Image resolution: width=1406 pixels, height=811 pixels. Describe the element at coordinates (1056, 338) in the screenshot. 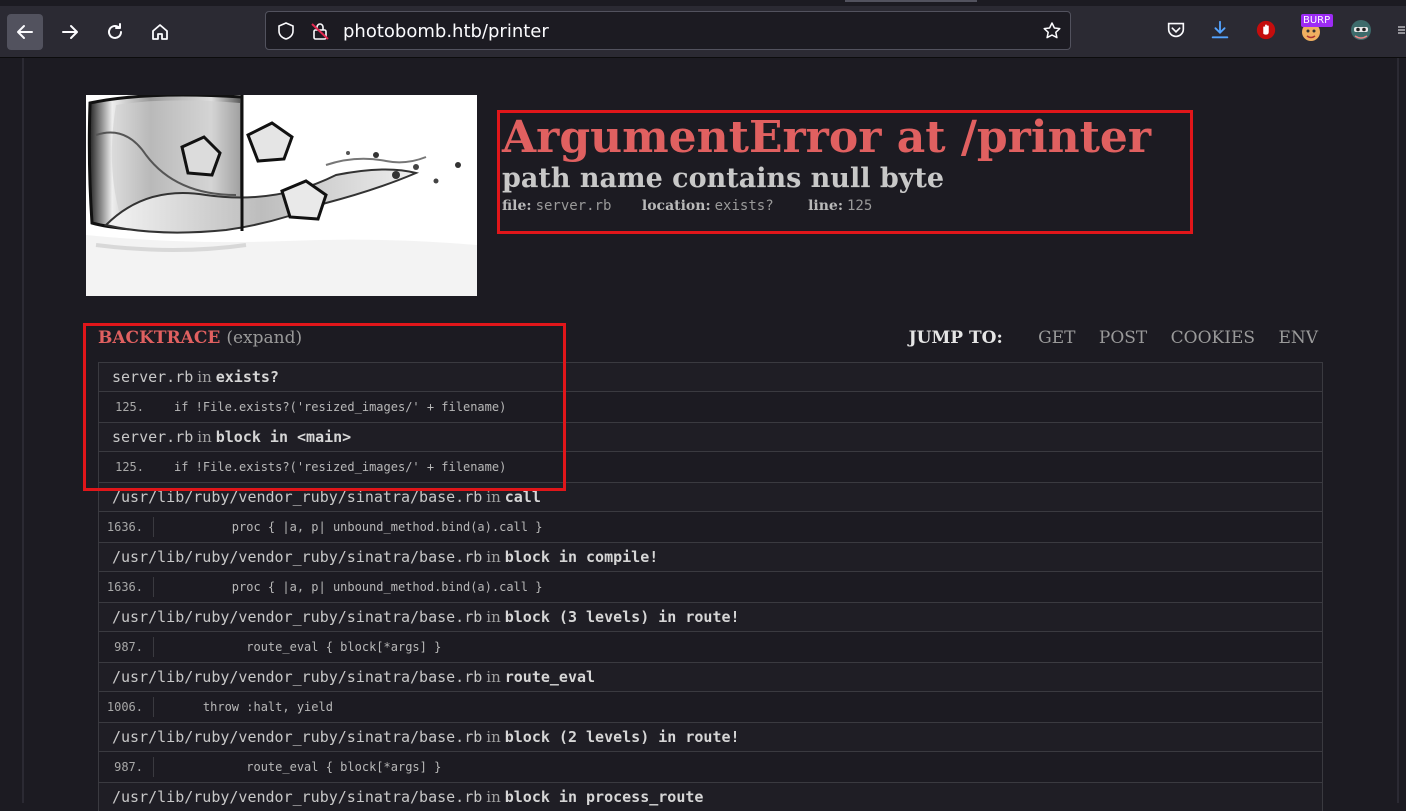

I see `jump-link-get: GET` at that location.